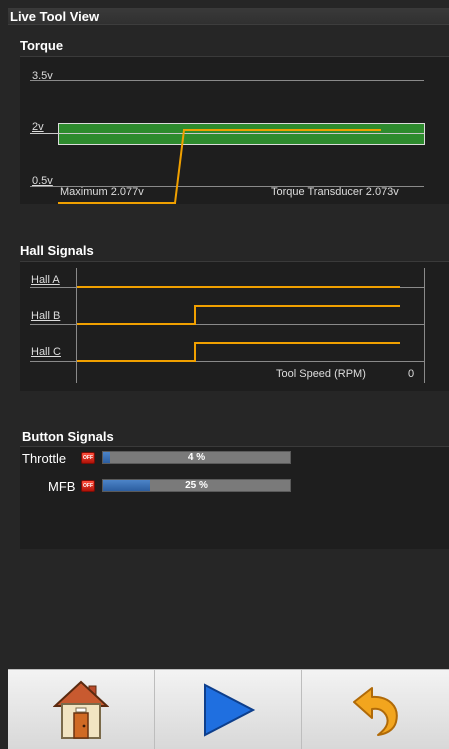 The height and width of the screenshot is (749, 449). Describe the element at coordinates (411, 374) in the screenshot. I see `tool-speed-value: 0` at that location.